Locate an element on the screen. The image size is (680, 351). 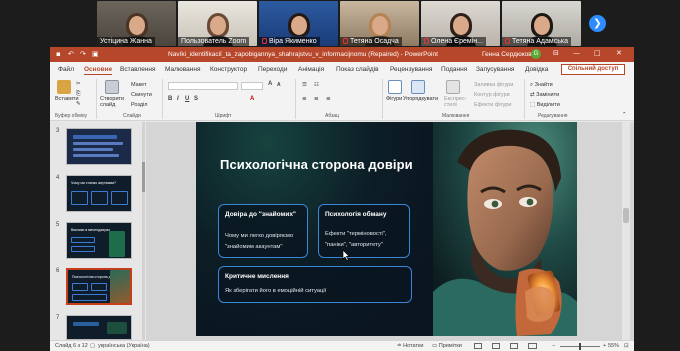
participant-tile-2: Пользователь Zoom is located at coordinates (217, 23).